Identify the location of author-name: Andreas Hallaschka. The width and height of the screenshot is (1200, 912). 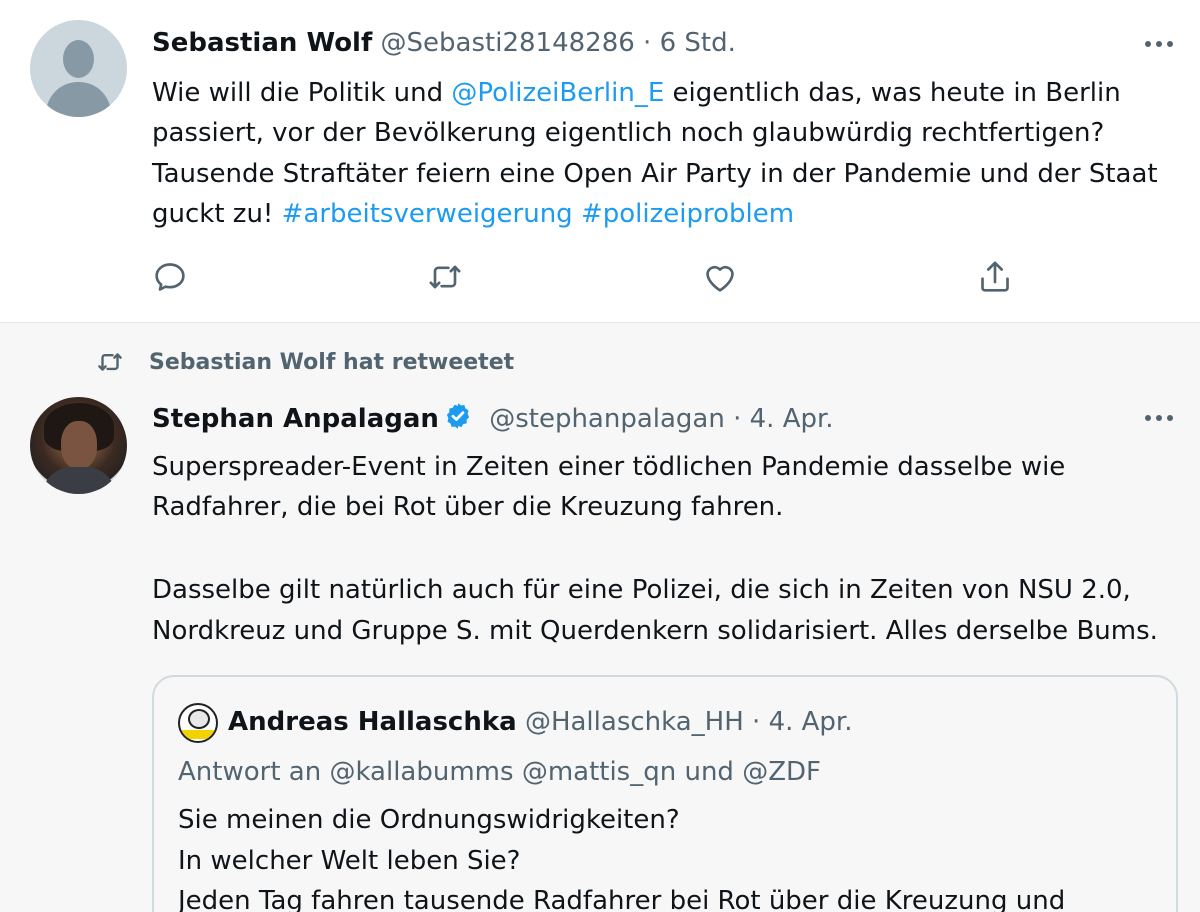
(372, 722).